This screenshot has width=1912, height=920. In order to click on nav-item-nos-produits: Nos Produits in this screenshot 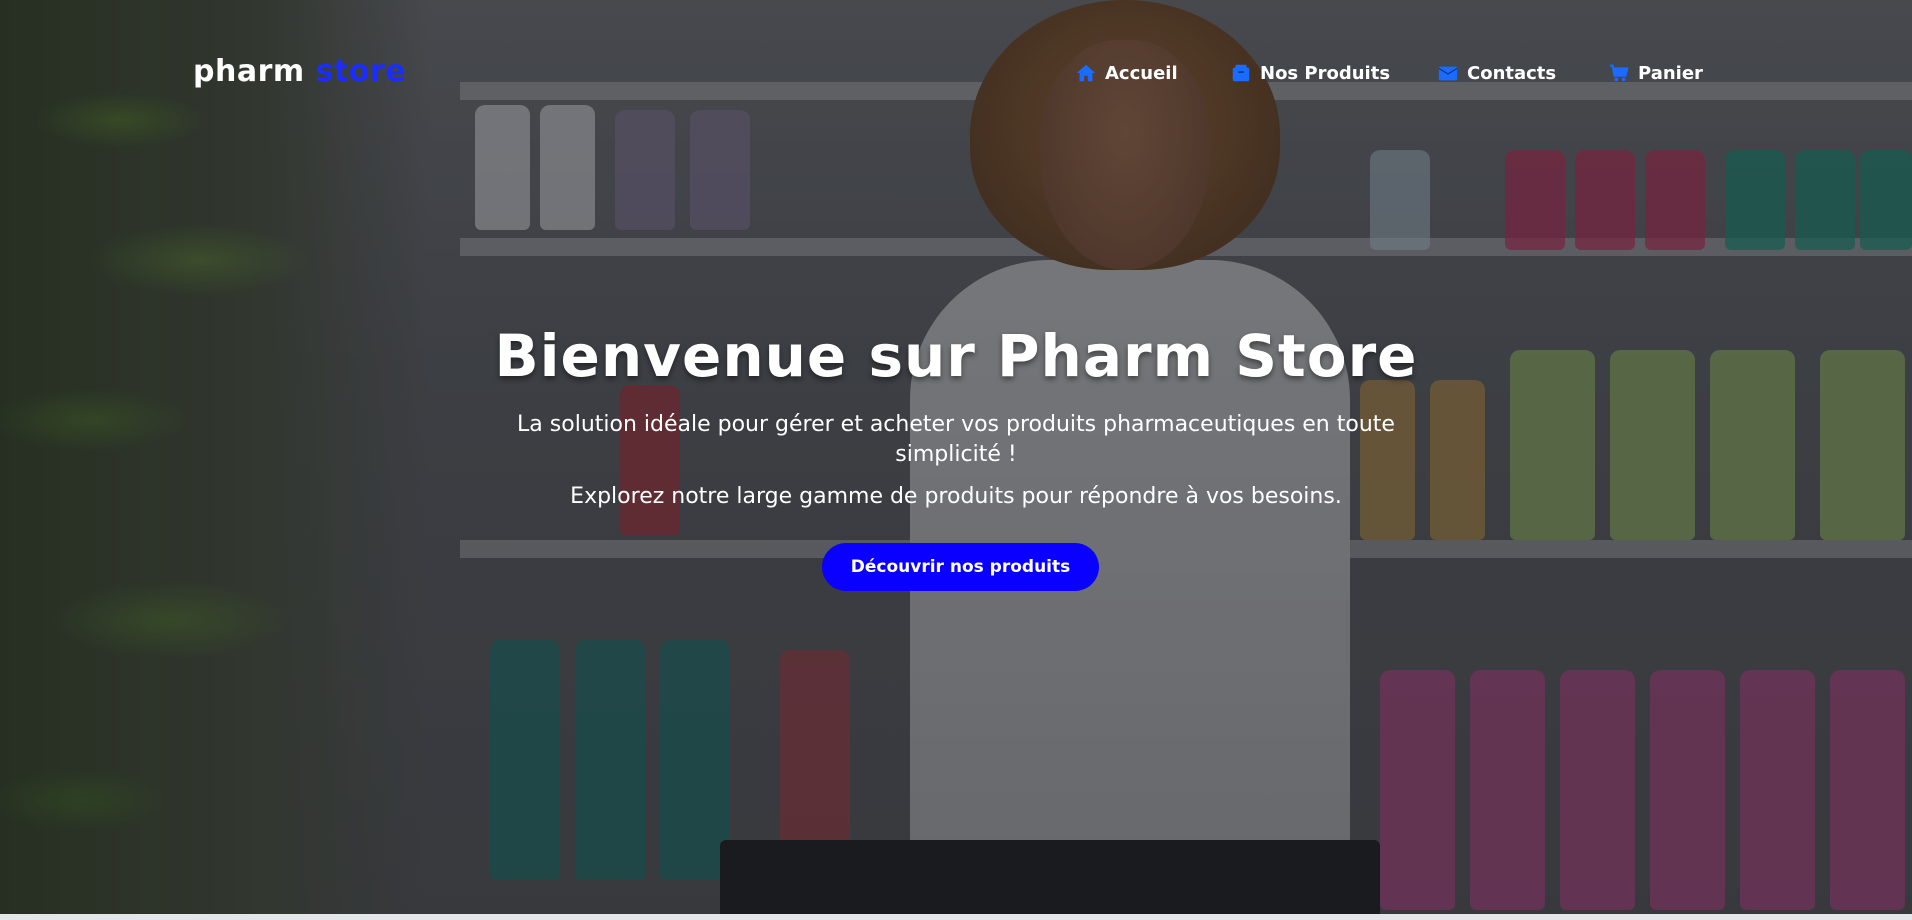, I will do `click(1310, 73)`.